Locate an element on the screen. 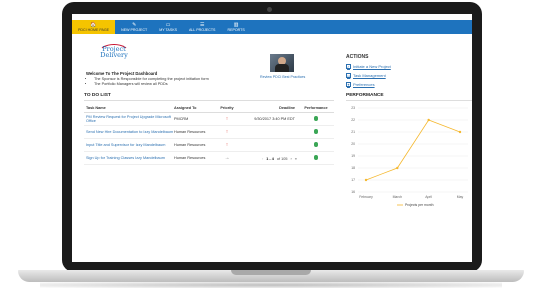 This screenshot has height=293, width=542. project-delivery-logo: Project Delivery is located at coordinates (114, 55).